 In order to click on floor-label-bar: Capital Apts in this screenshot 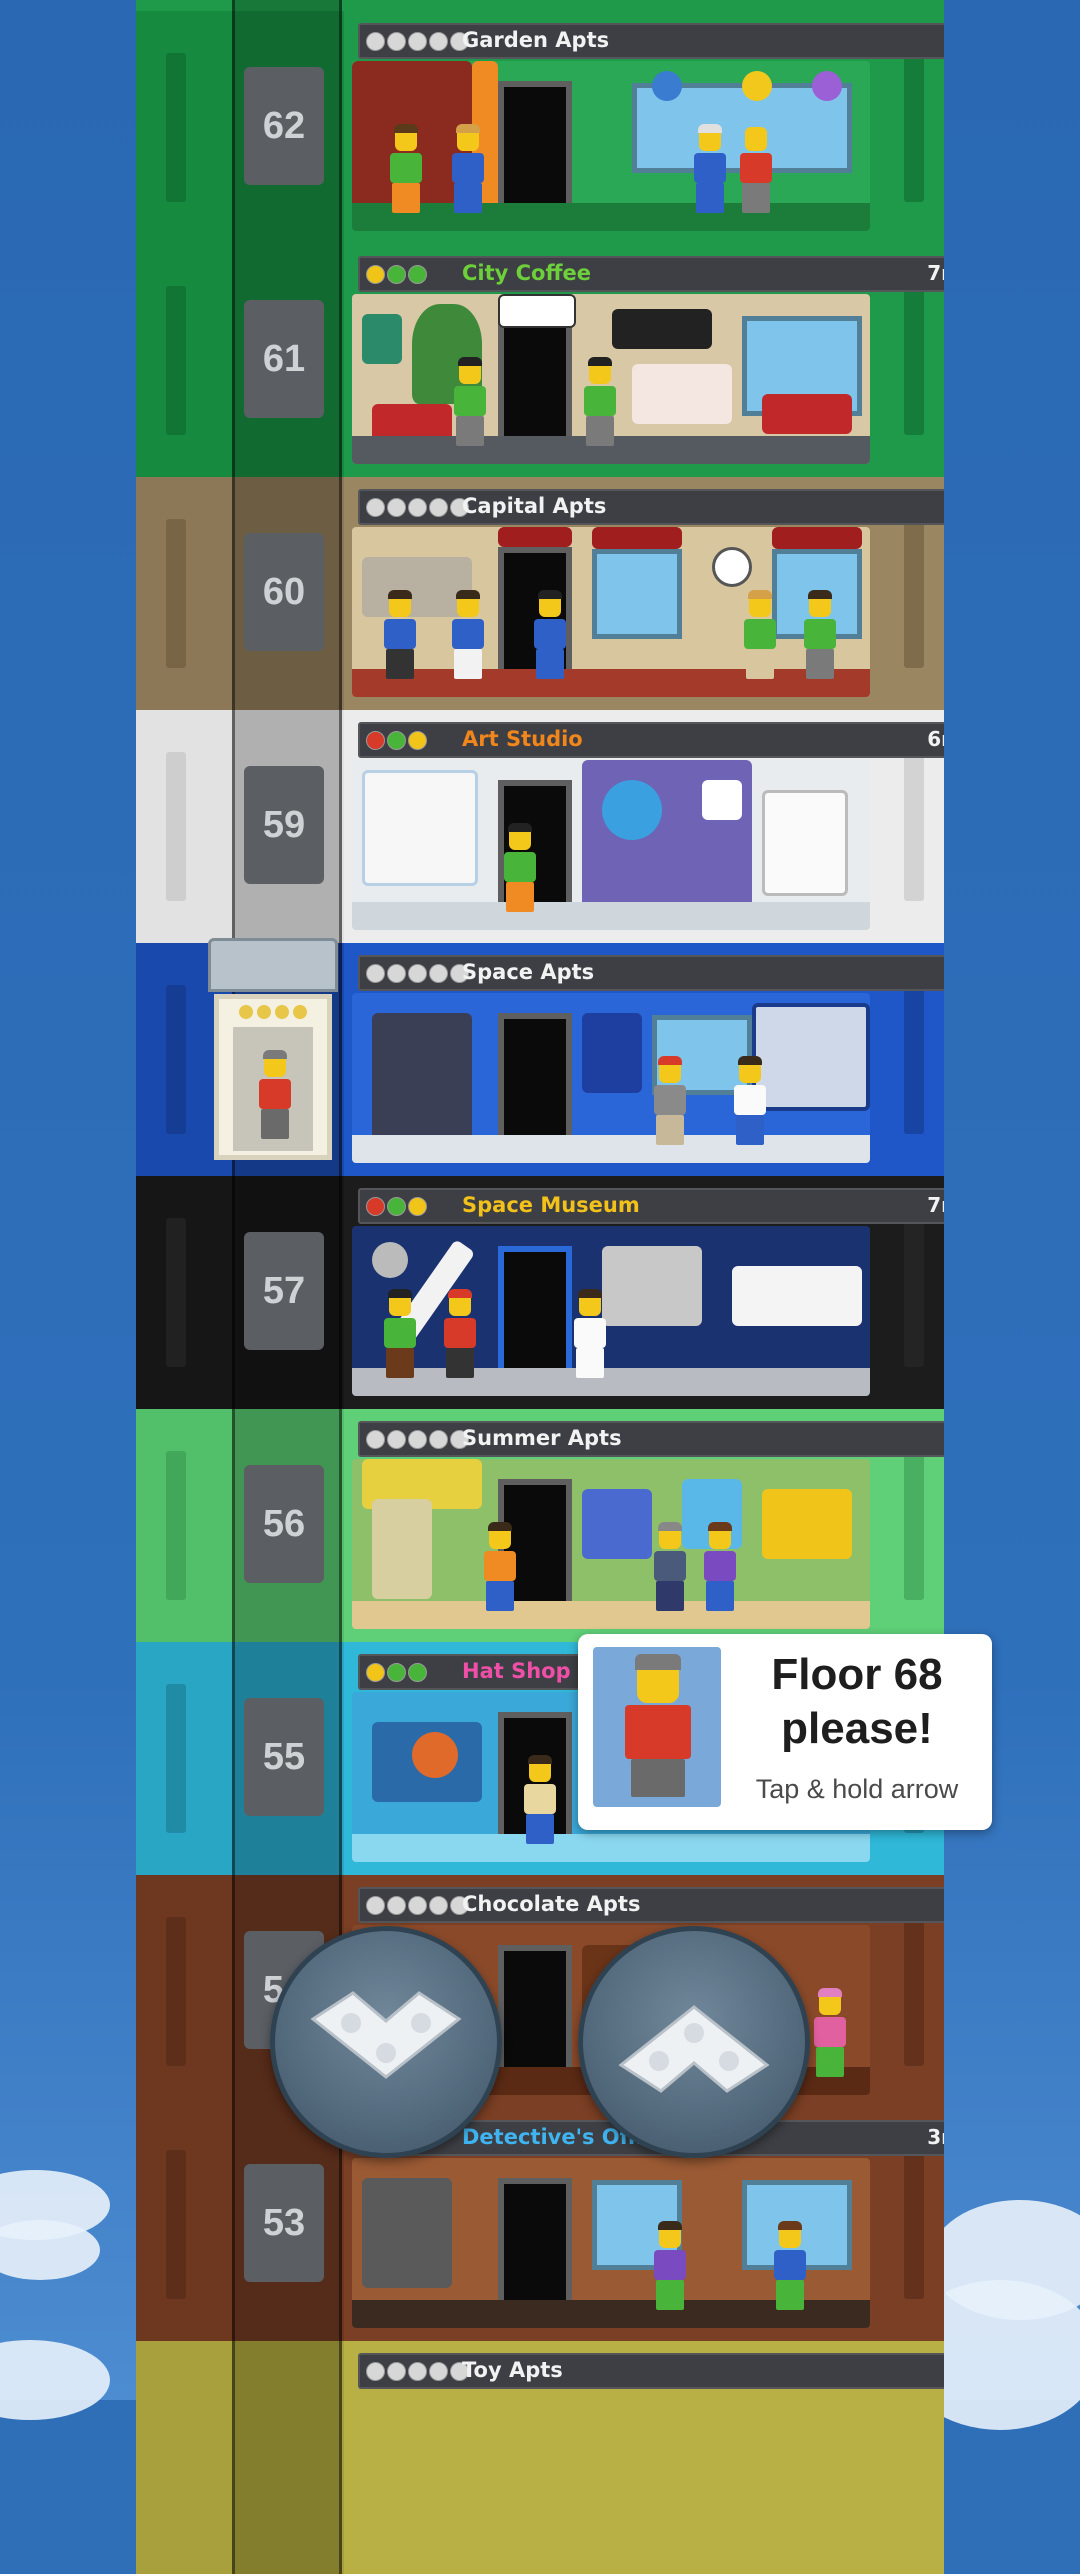, I will do `click(651, 507)`.